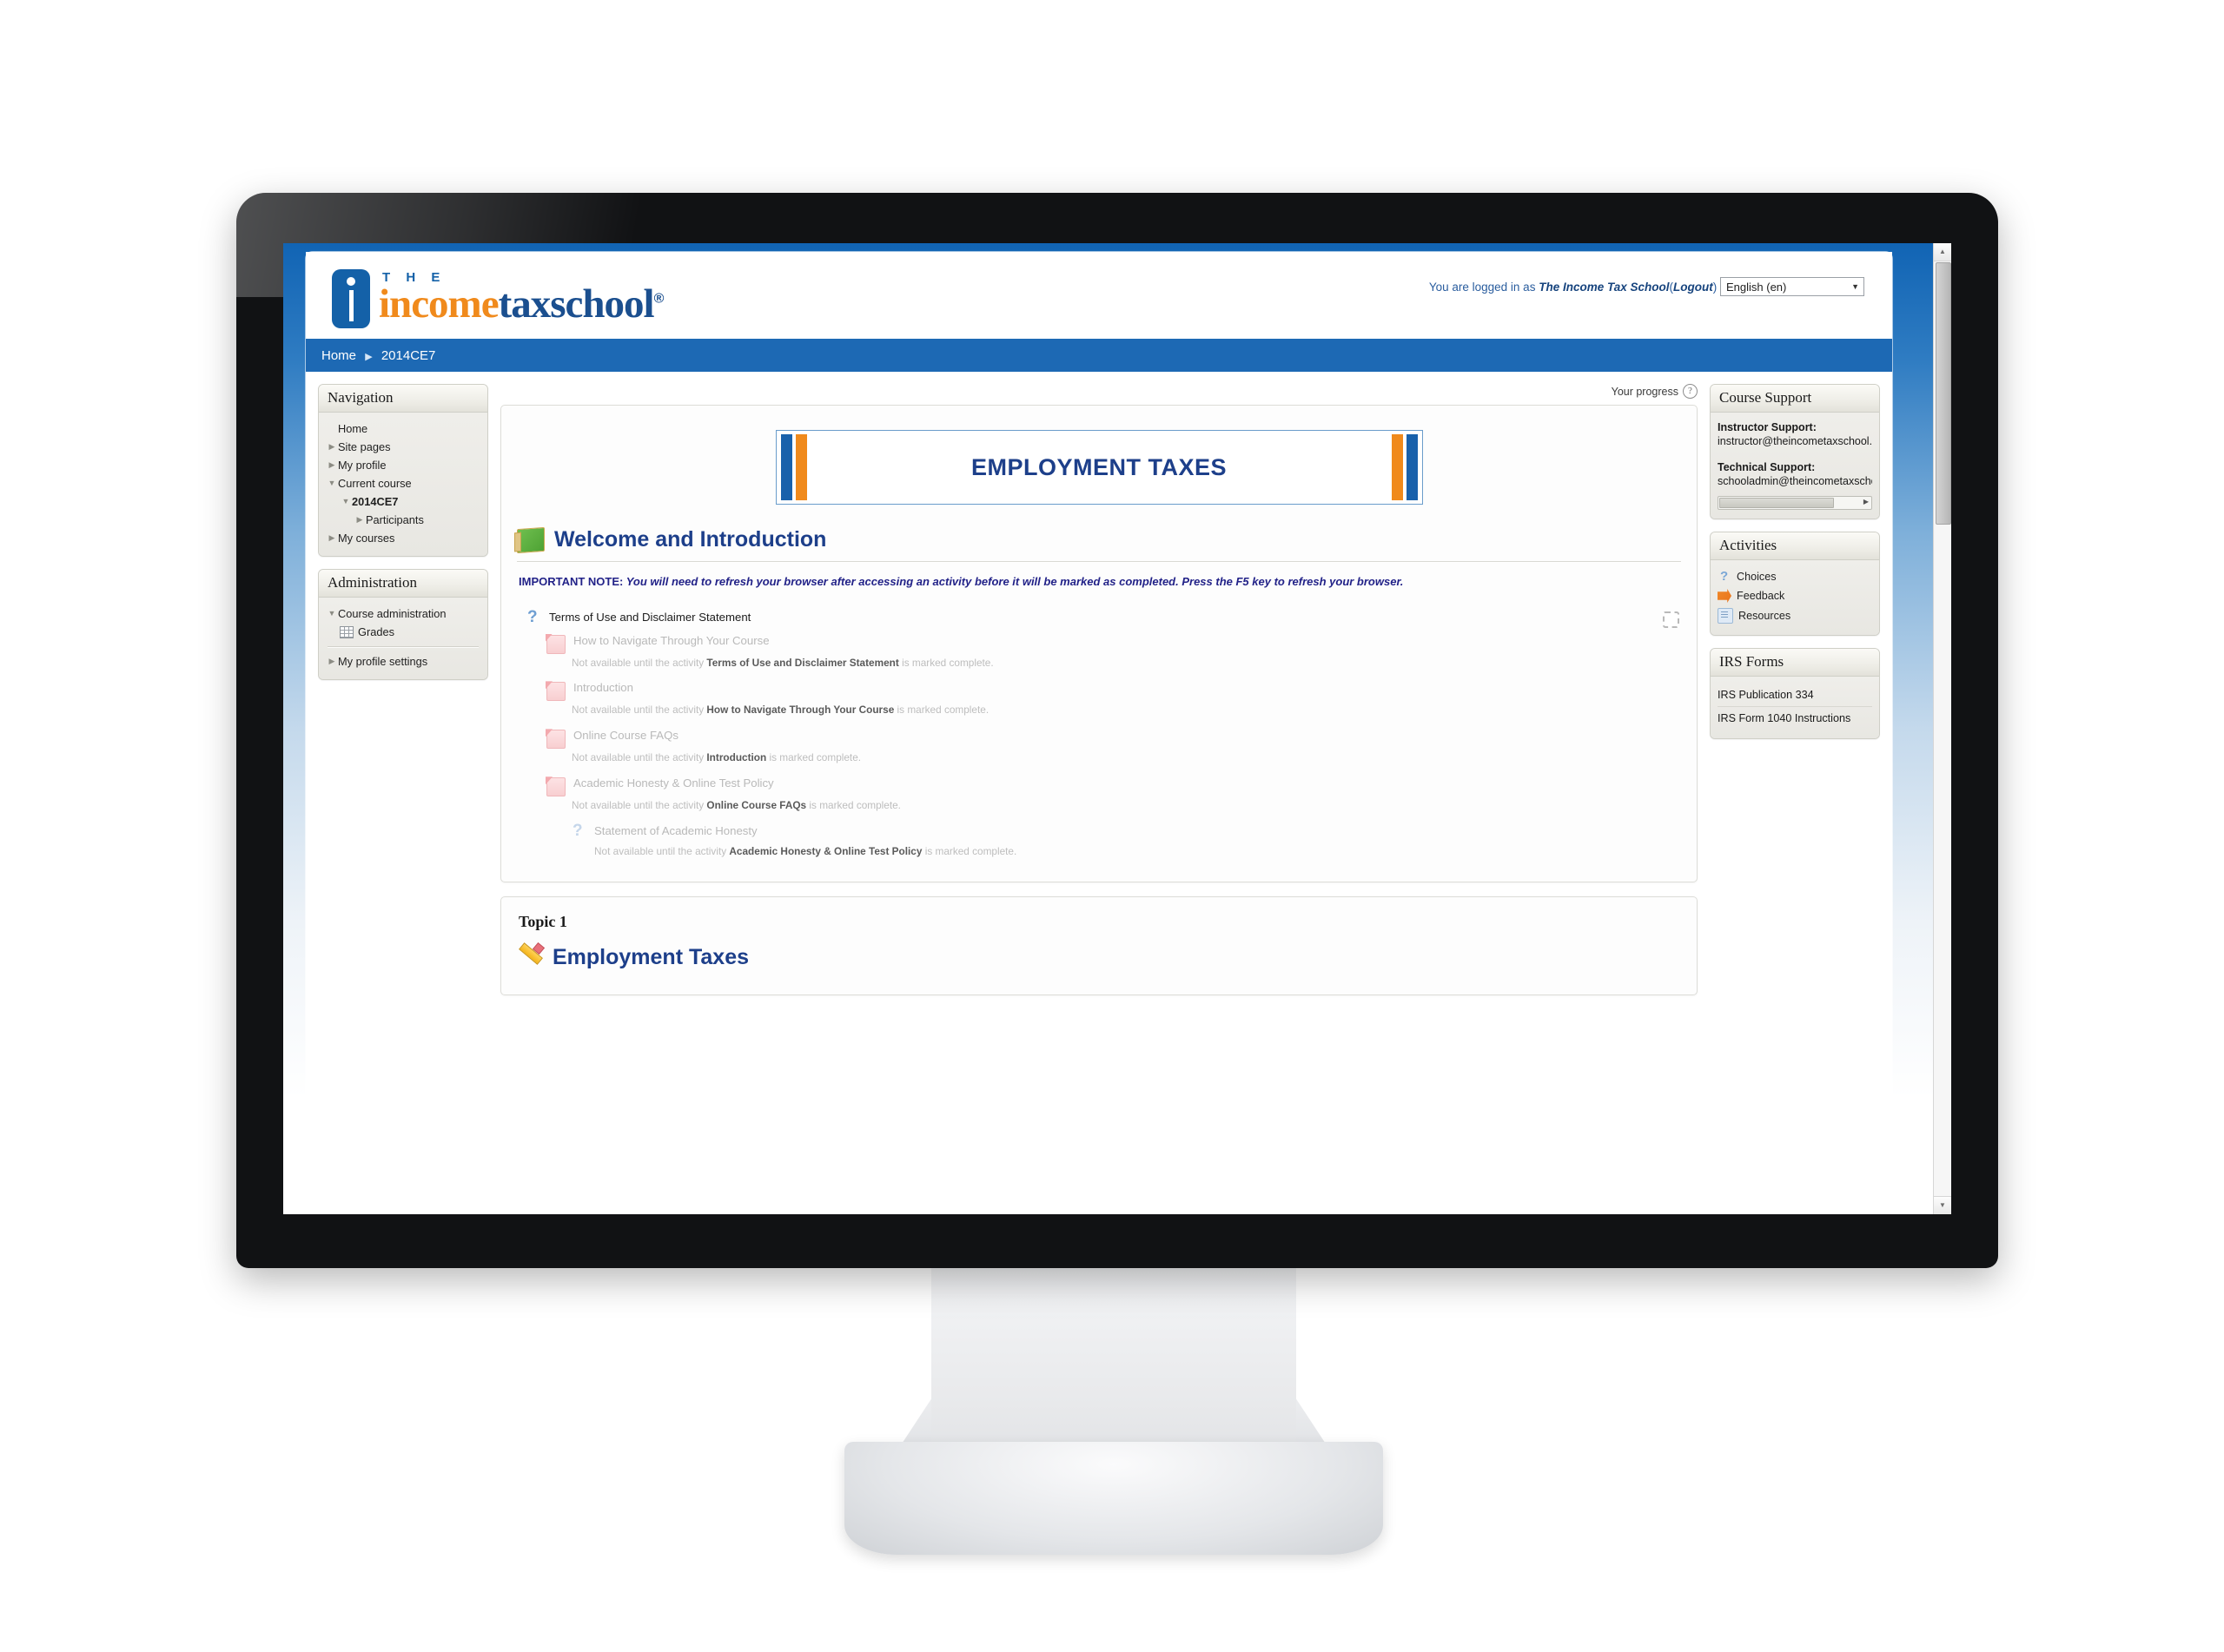  What do you see at coordinates (1795, 481) in the screenshot?
I see `technical-support-email: schooladmin@theincometaxschool.com` at bounding box center [1795, 481].